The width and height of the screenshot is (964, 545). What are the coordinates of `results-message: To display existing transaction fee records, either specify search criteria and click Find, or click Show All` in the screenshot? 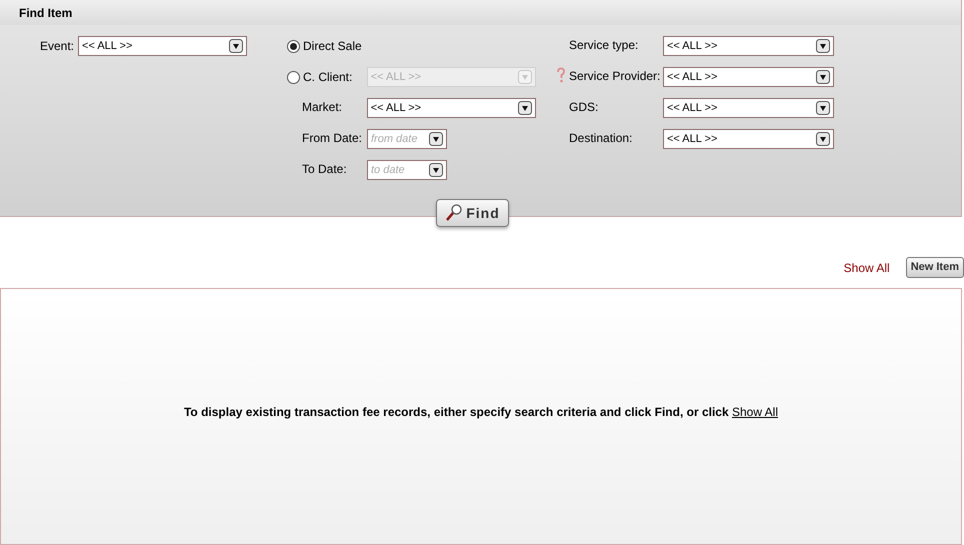 It's located at (481, 412).